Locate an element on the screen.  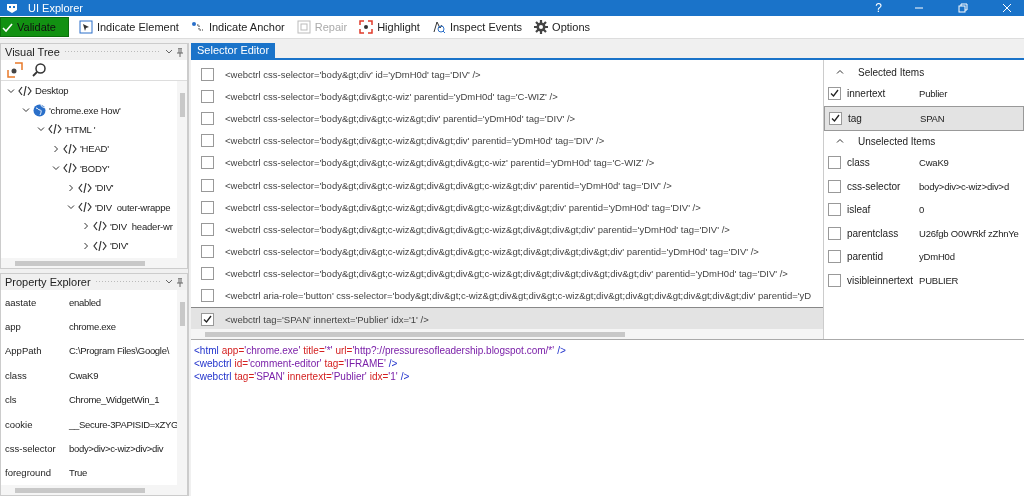
selector-row: <webctrl css-selector='body&gt;div&gt;c-wiz&gt;div&gt;div&gt;c-wiz&gt;div&gt;div&gt;div' parentid='yDmH0d' tag='DIV' /> is located at coordinates (507, 229).